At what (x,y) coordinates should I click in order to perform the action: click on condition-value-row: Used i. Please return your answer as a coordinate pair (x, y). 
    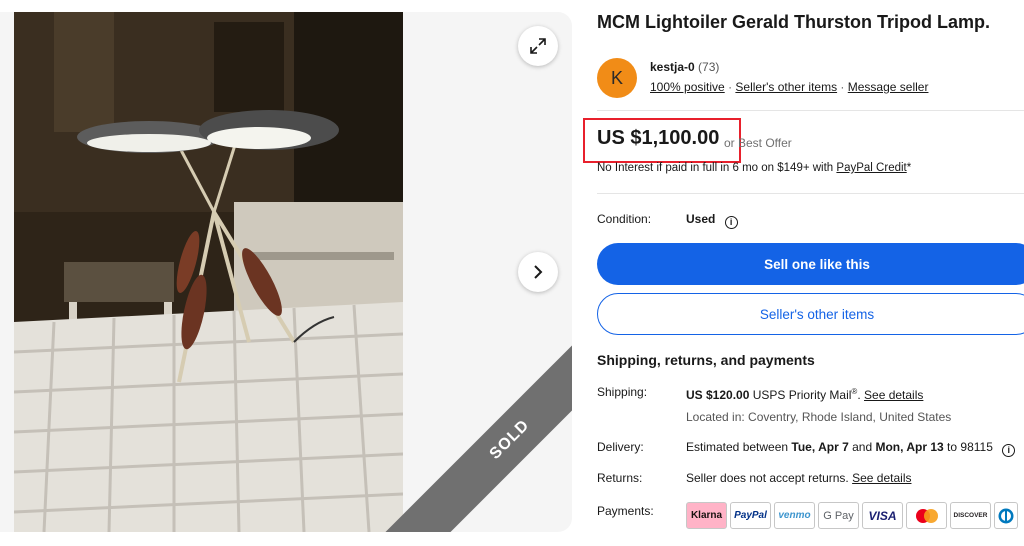
    Looking at the image, I should click on (712, 220).